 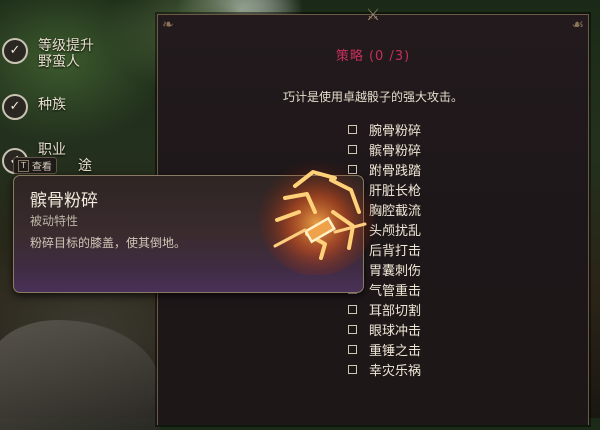 I want to click on maneuver-label: 后背打击, so click(x=395, y=251).